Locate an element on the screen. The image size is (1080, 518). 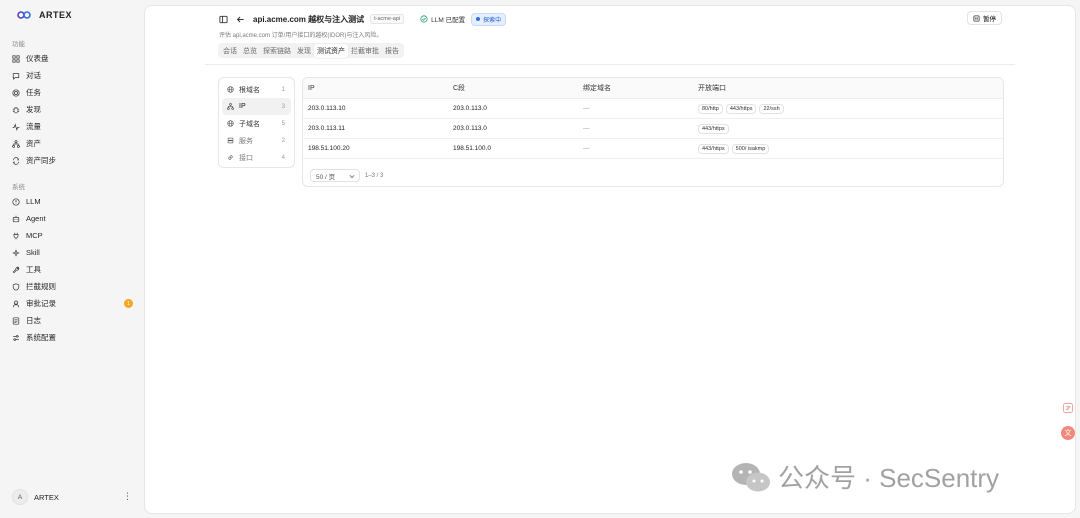
sidebar-item-label: 工具 is located at coordinates (33, 269).